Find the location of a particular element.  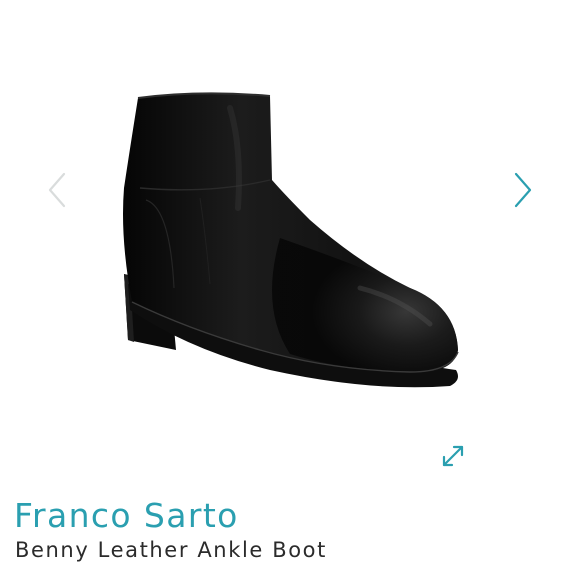

brand-name: Franco Sarto is located at coordinates (126, 515).